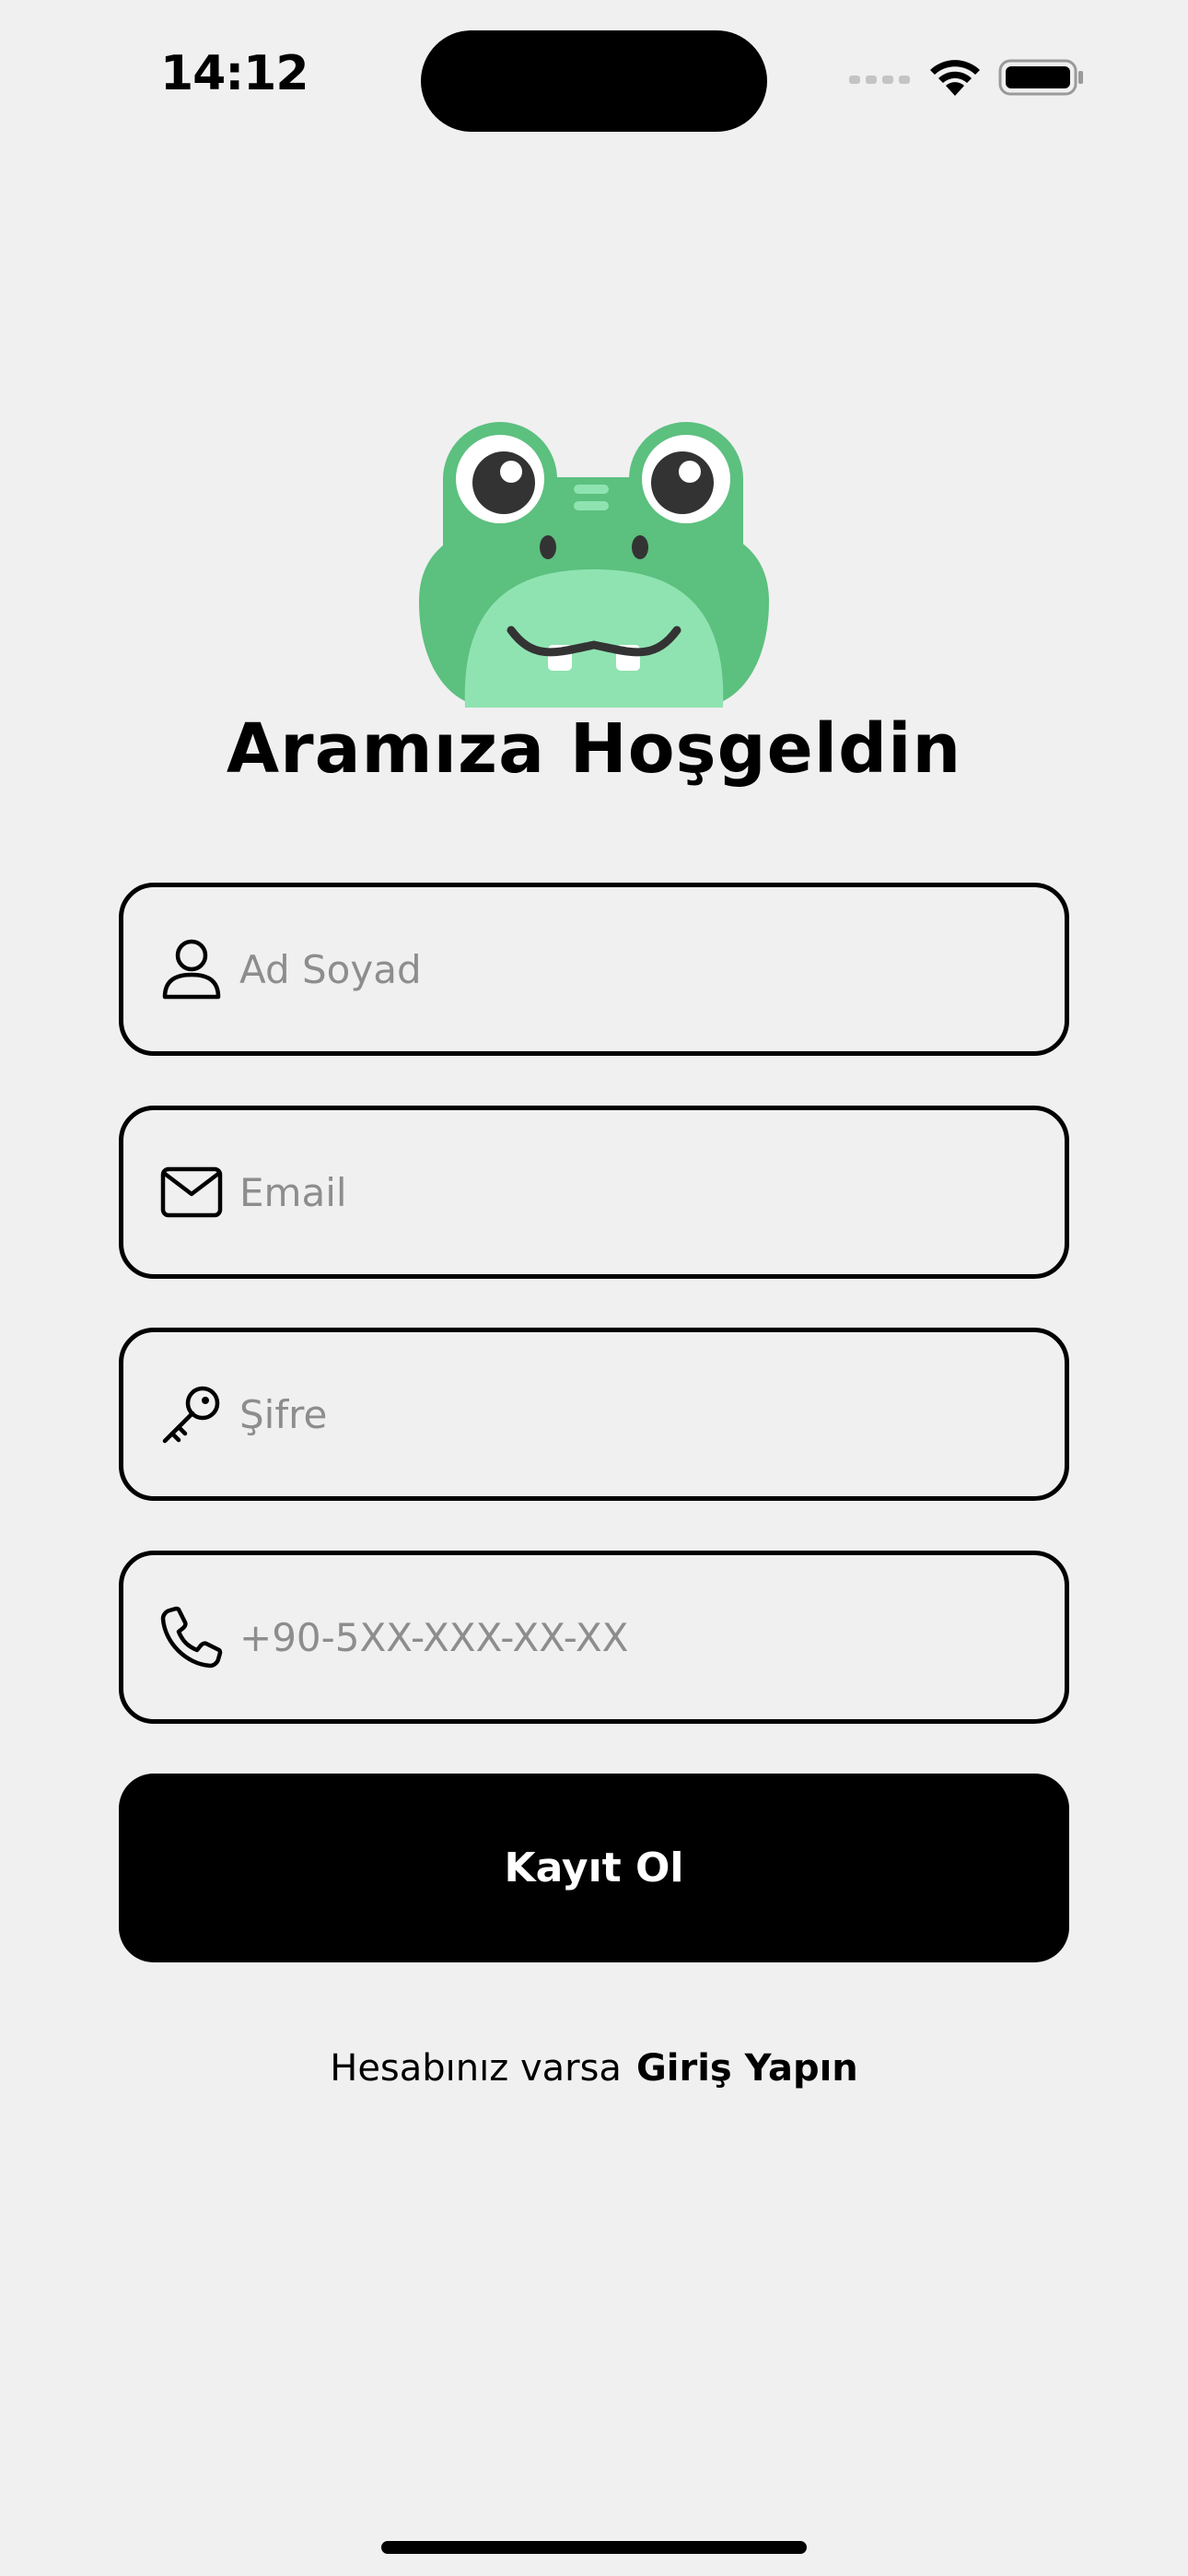 Image resolution: width=1188 pixels, height=2576 pixels. What do you see at coordinates (594, 81) in the screenshot?
I see `dynamic-island` at bounding box center [594, 81].